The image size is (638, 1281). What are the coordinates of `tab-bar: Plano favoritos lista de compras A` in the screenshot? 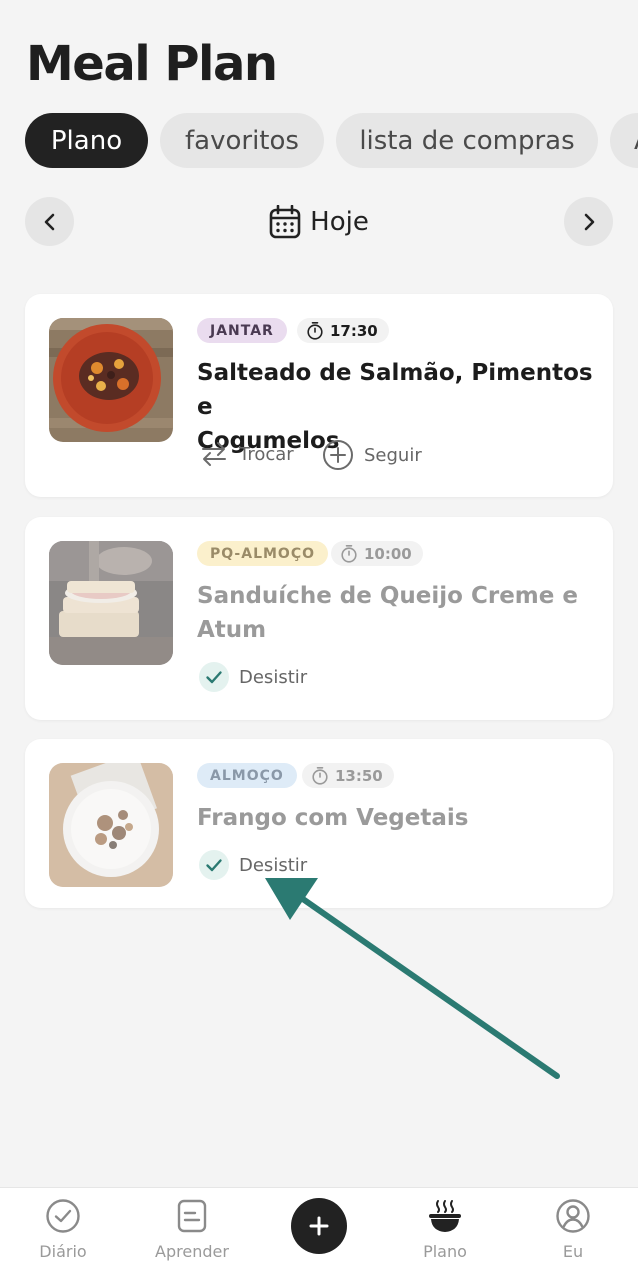 It's located at (331, 140).